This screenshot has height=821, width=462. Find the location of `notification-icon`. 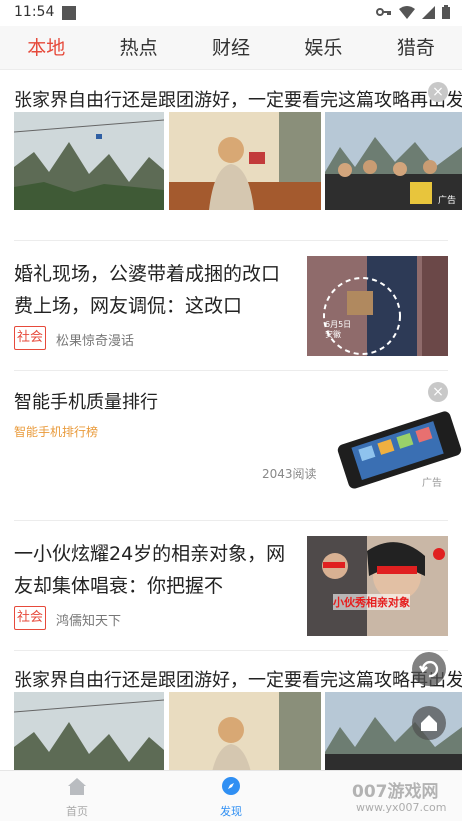

notification-icon is located at coordinates (69, 13).